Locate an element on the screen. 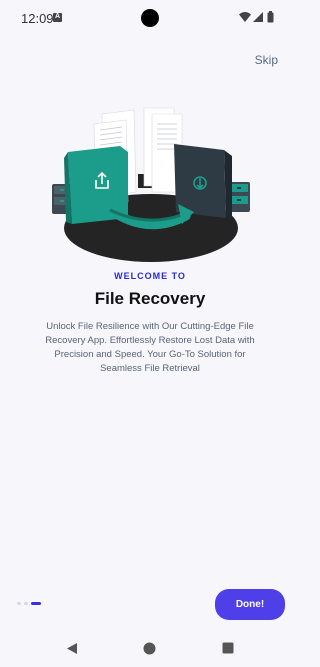 The width and height of the screenshot is (320, 667). done-button: Done! is located at coordinates (250, 604).